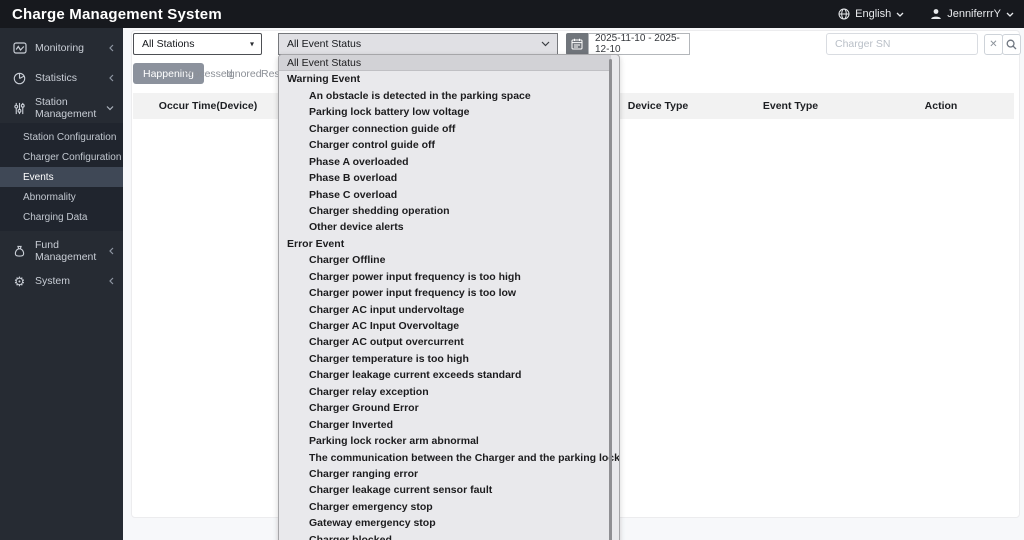 Image resolution: width=1024 pixels, height=540 pixels. Describe the element at coordinates (53, 281) in the screenshot. I see `sidebar-item-label: System` at that location.